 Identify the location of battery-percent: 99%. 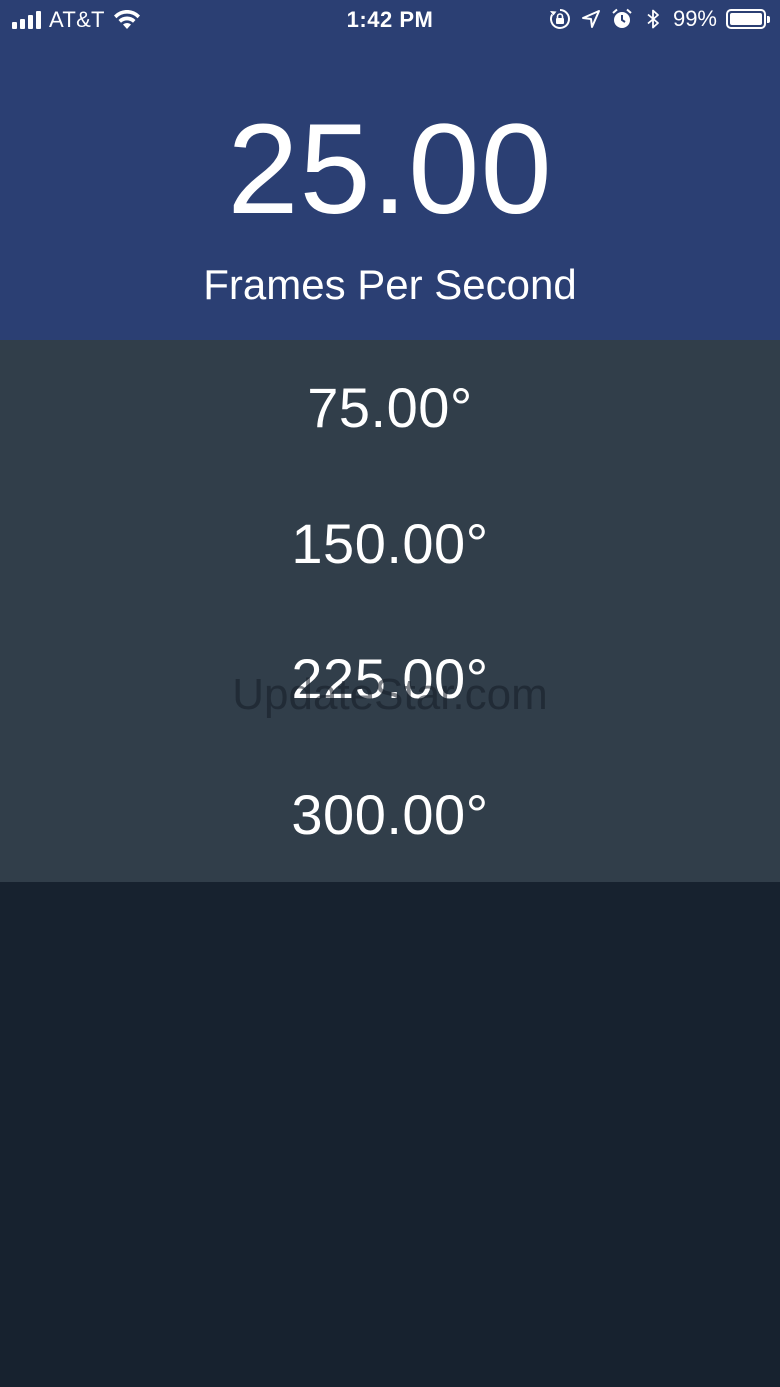
(694, 18).